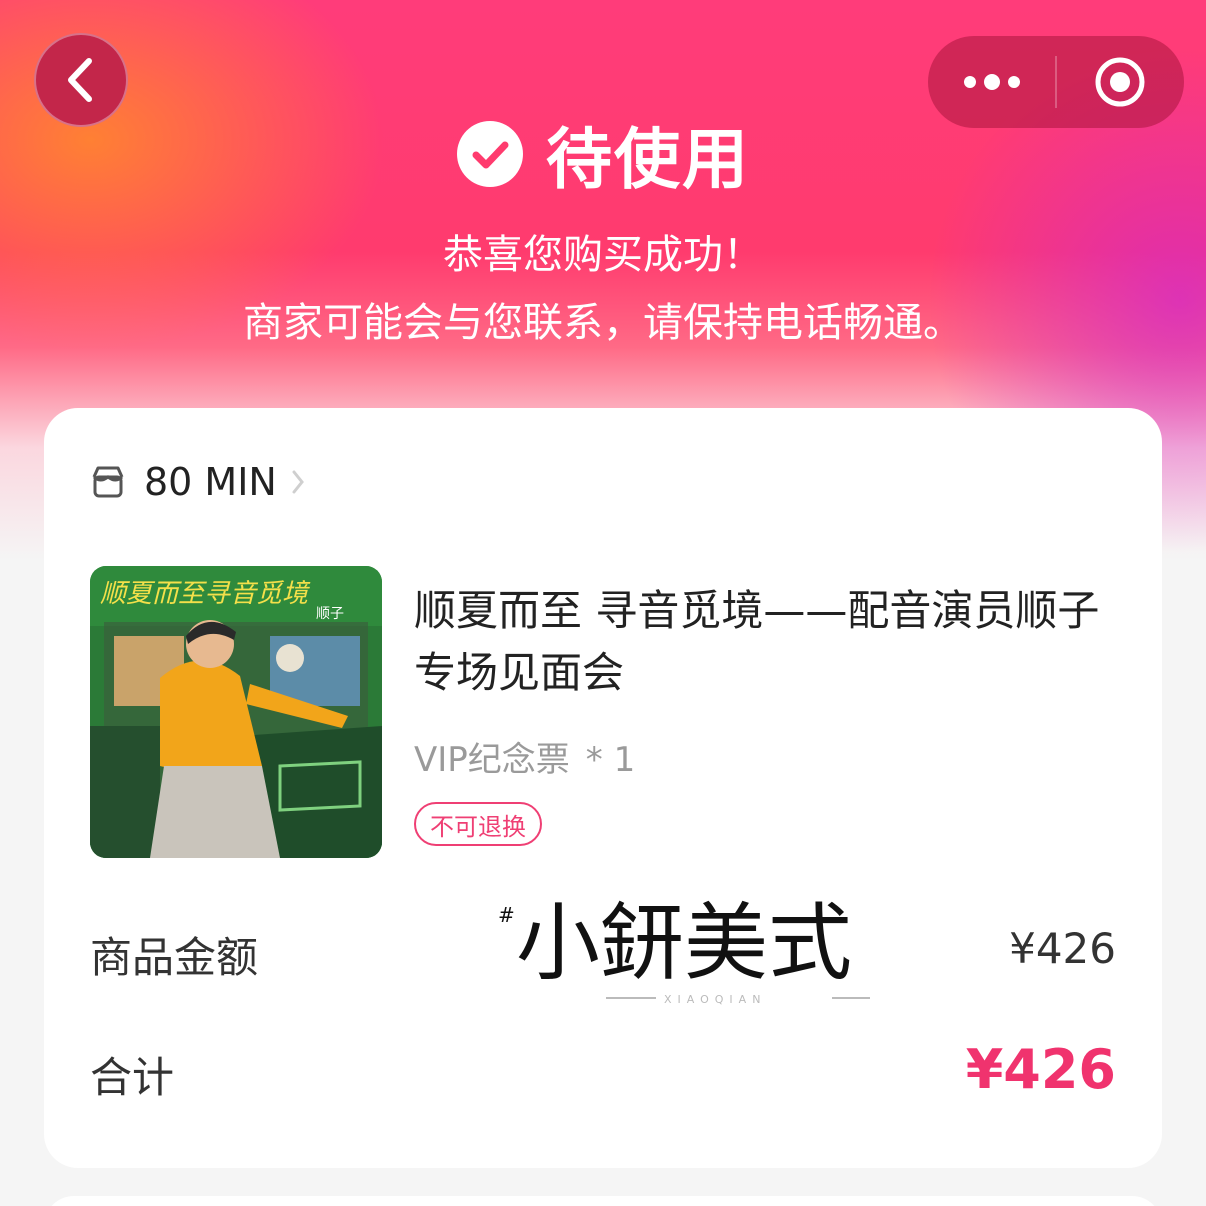 Image resolution: width=1206 pixels, height=1206 pixels. Describe the element at coordinates (478, 824) in the screenshot. I see `no-refund-badge: 不可退换` at that location.